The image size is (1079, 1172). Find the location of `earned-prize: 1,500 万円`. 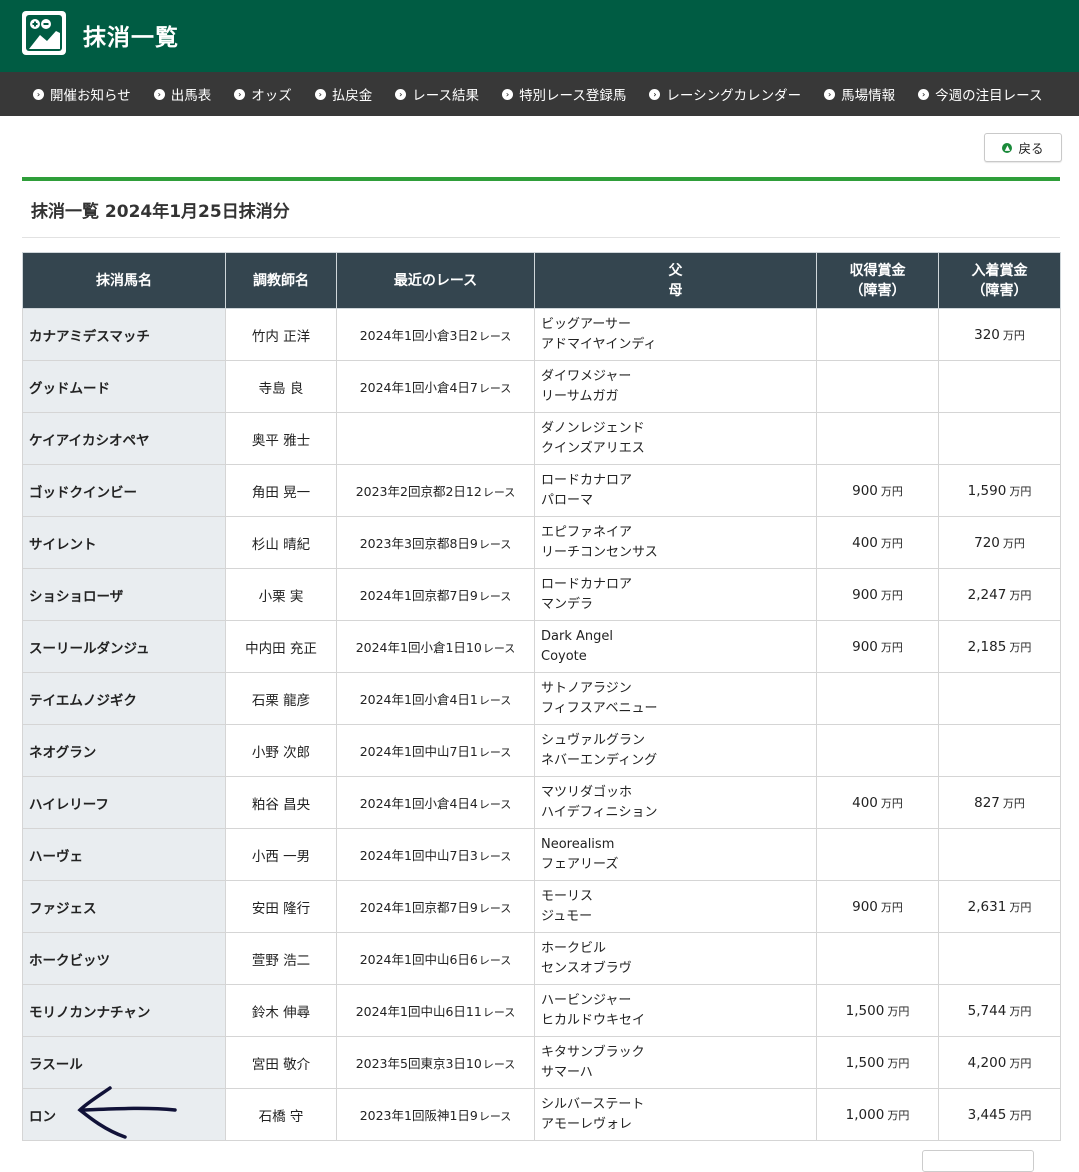

earned-prize: 1,500 万円 is located at coordinates (877, 1062).